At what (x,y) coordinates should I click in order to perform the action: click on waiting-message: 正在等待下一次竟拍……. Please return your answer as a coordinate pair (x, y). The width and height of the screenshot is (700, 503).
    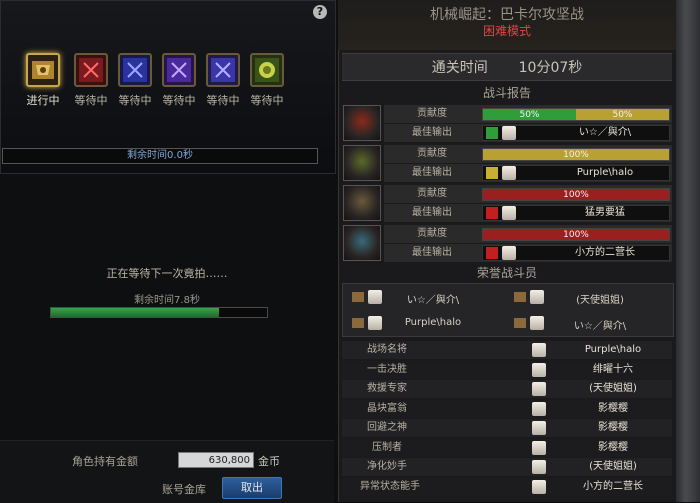
    Looking at the image, I should click on (167, 273).